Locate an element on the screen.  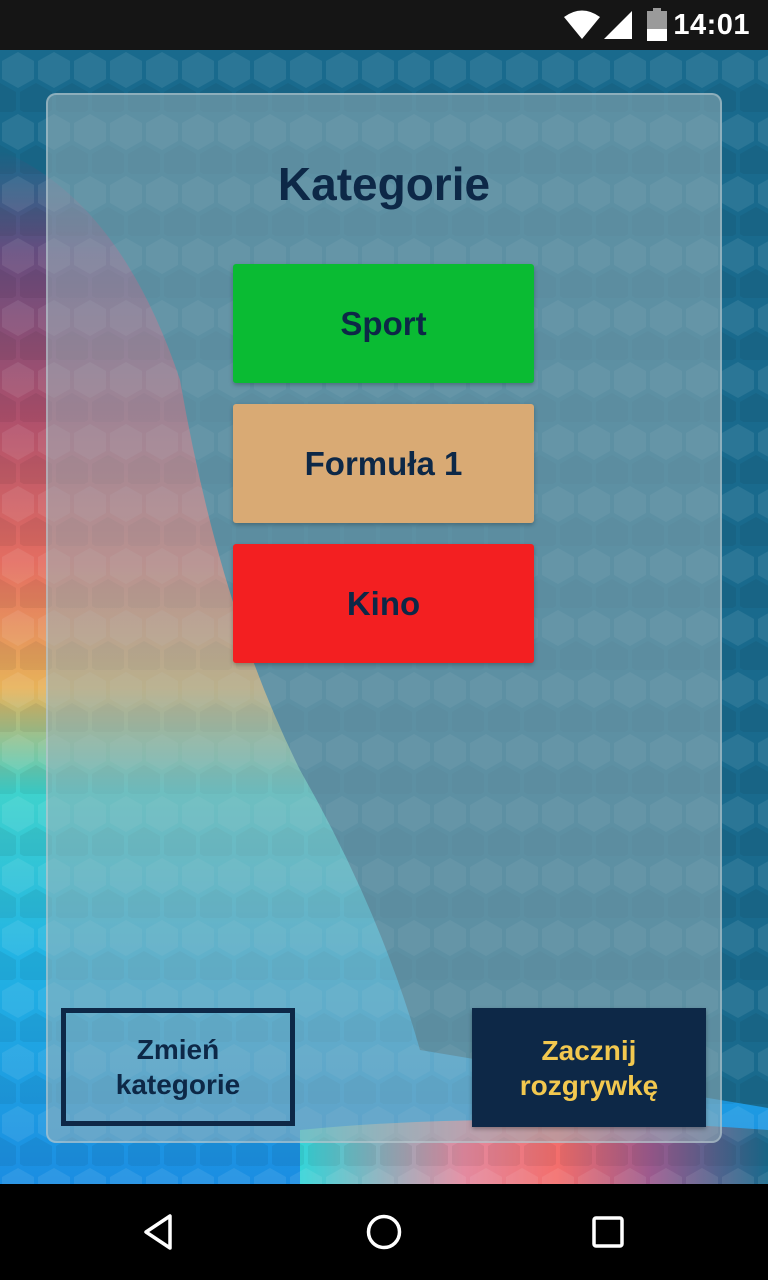
cellular-signal-icon is located at coordinates (618, 25).